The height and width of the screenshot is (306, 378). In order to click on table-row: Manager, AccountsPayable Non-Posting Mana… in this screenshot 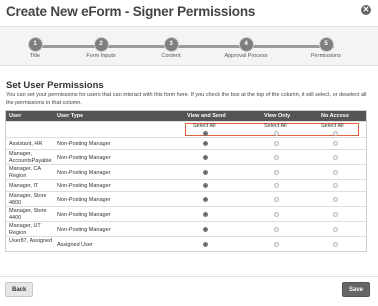, I will do `click(186, 156)`.